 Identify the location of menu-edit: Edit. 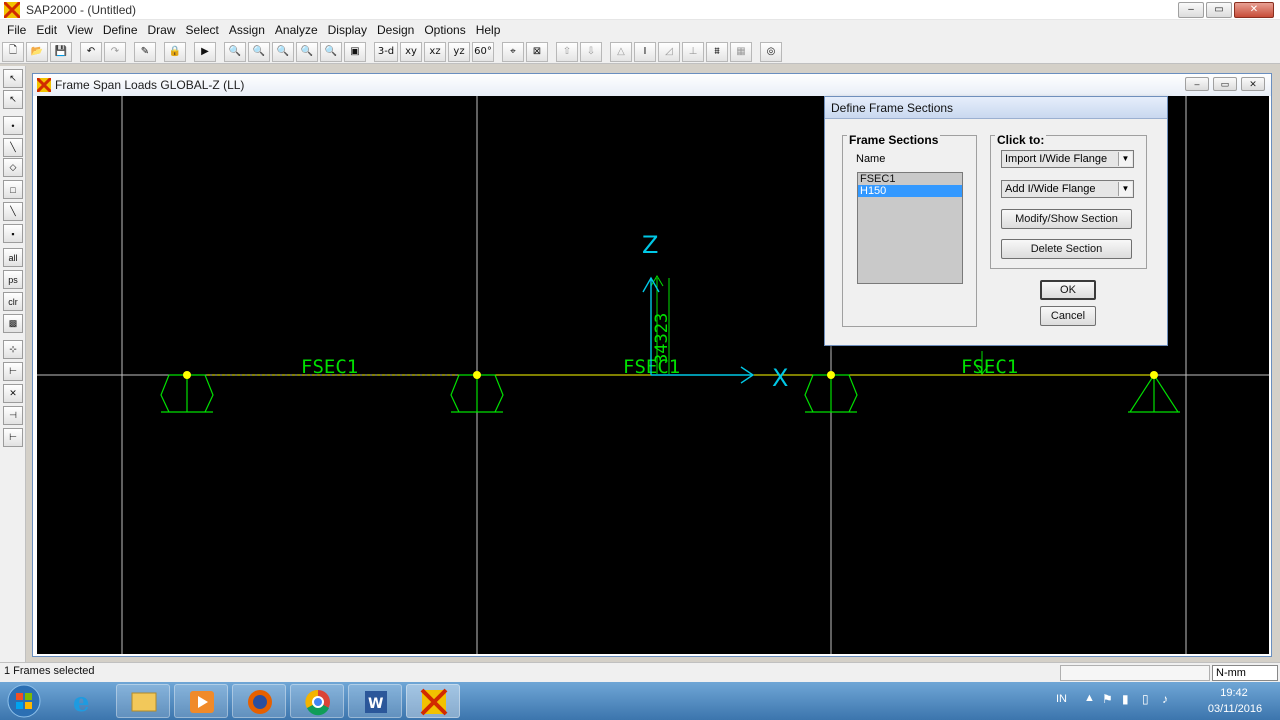
(46, 30).